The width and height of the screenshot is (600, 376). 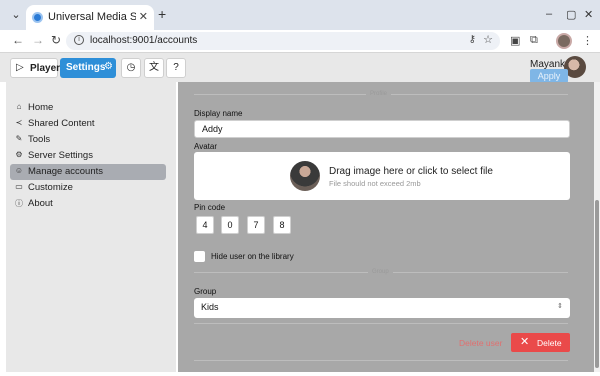 What do you see at coordinates (38, 40) in the screenshot?
I see `forward-arrow-icon: →` at bounding box center [38, 40].